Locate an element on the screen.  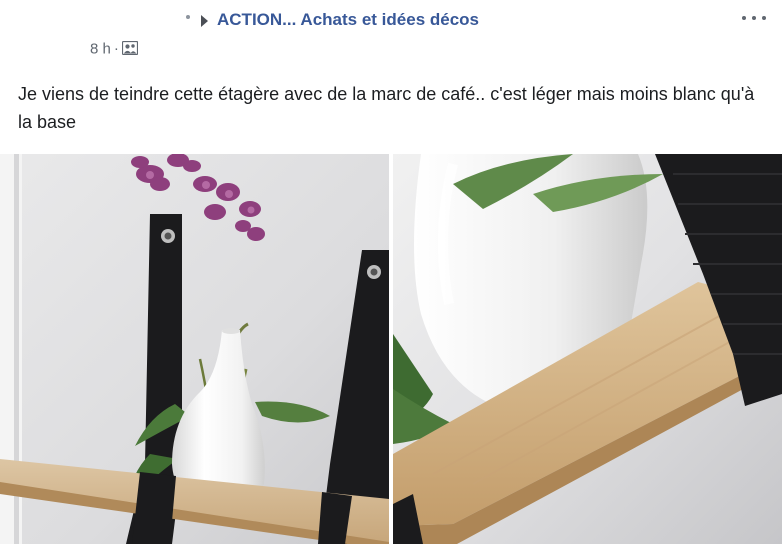
post-timestamp: 8 h is located at coordinates (100, 48).